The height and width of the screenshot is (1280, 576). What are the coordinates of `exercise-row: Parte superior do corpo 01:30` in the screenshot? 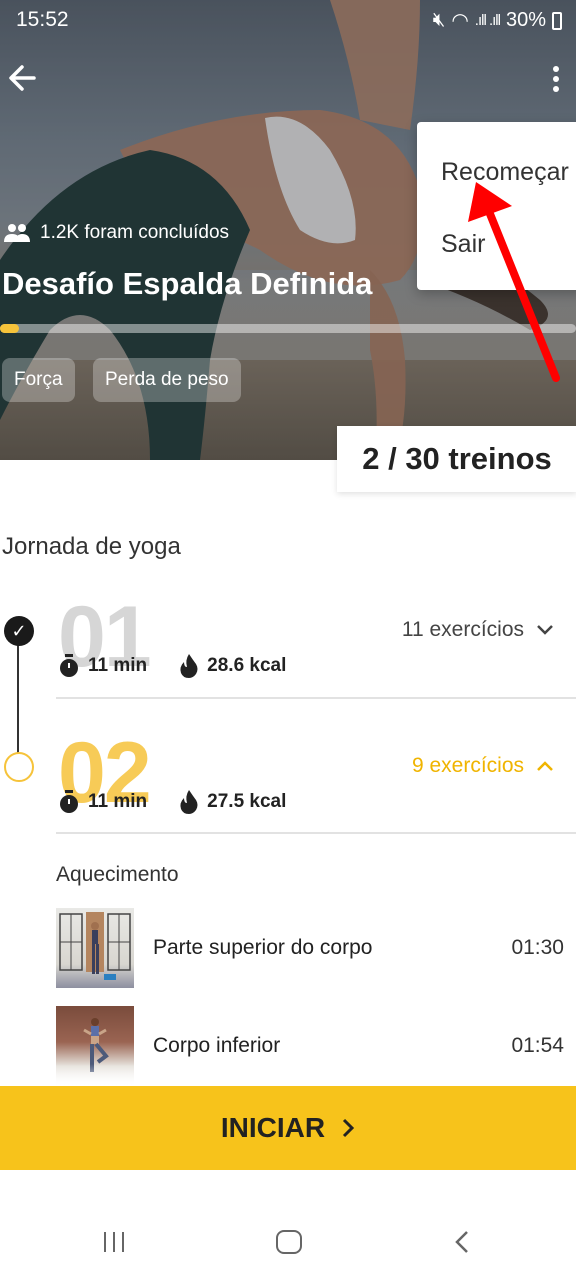 It's located at (316, 948).